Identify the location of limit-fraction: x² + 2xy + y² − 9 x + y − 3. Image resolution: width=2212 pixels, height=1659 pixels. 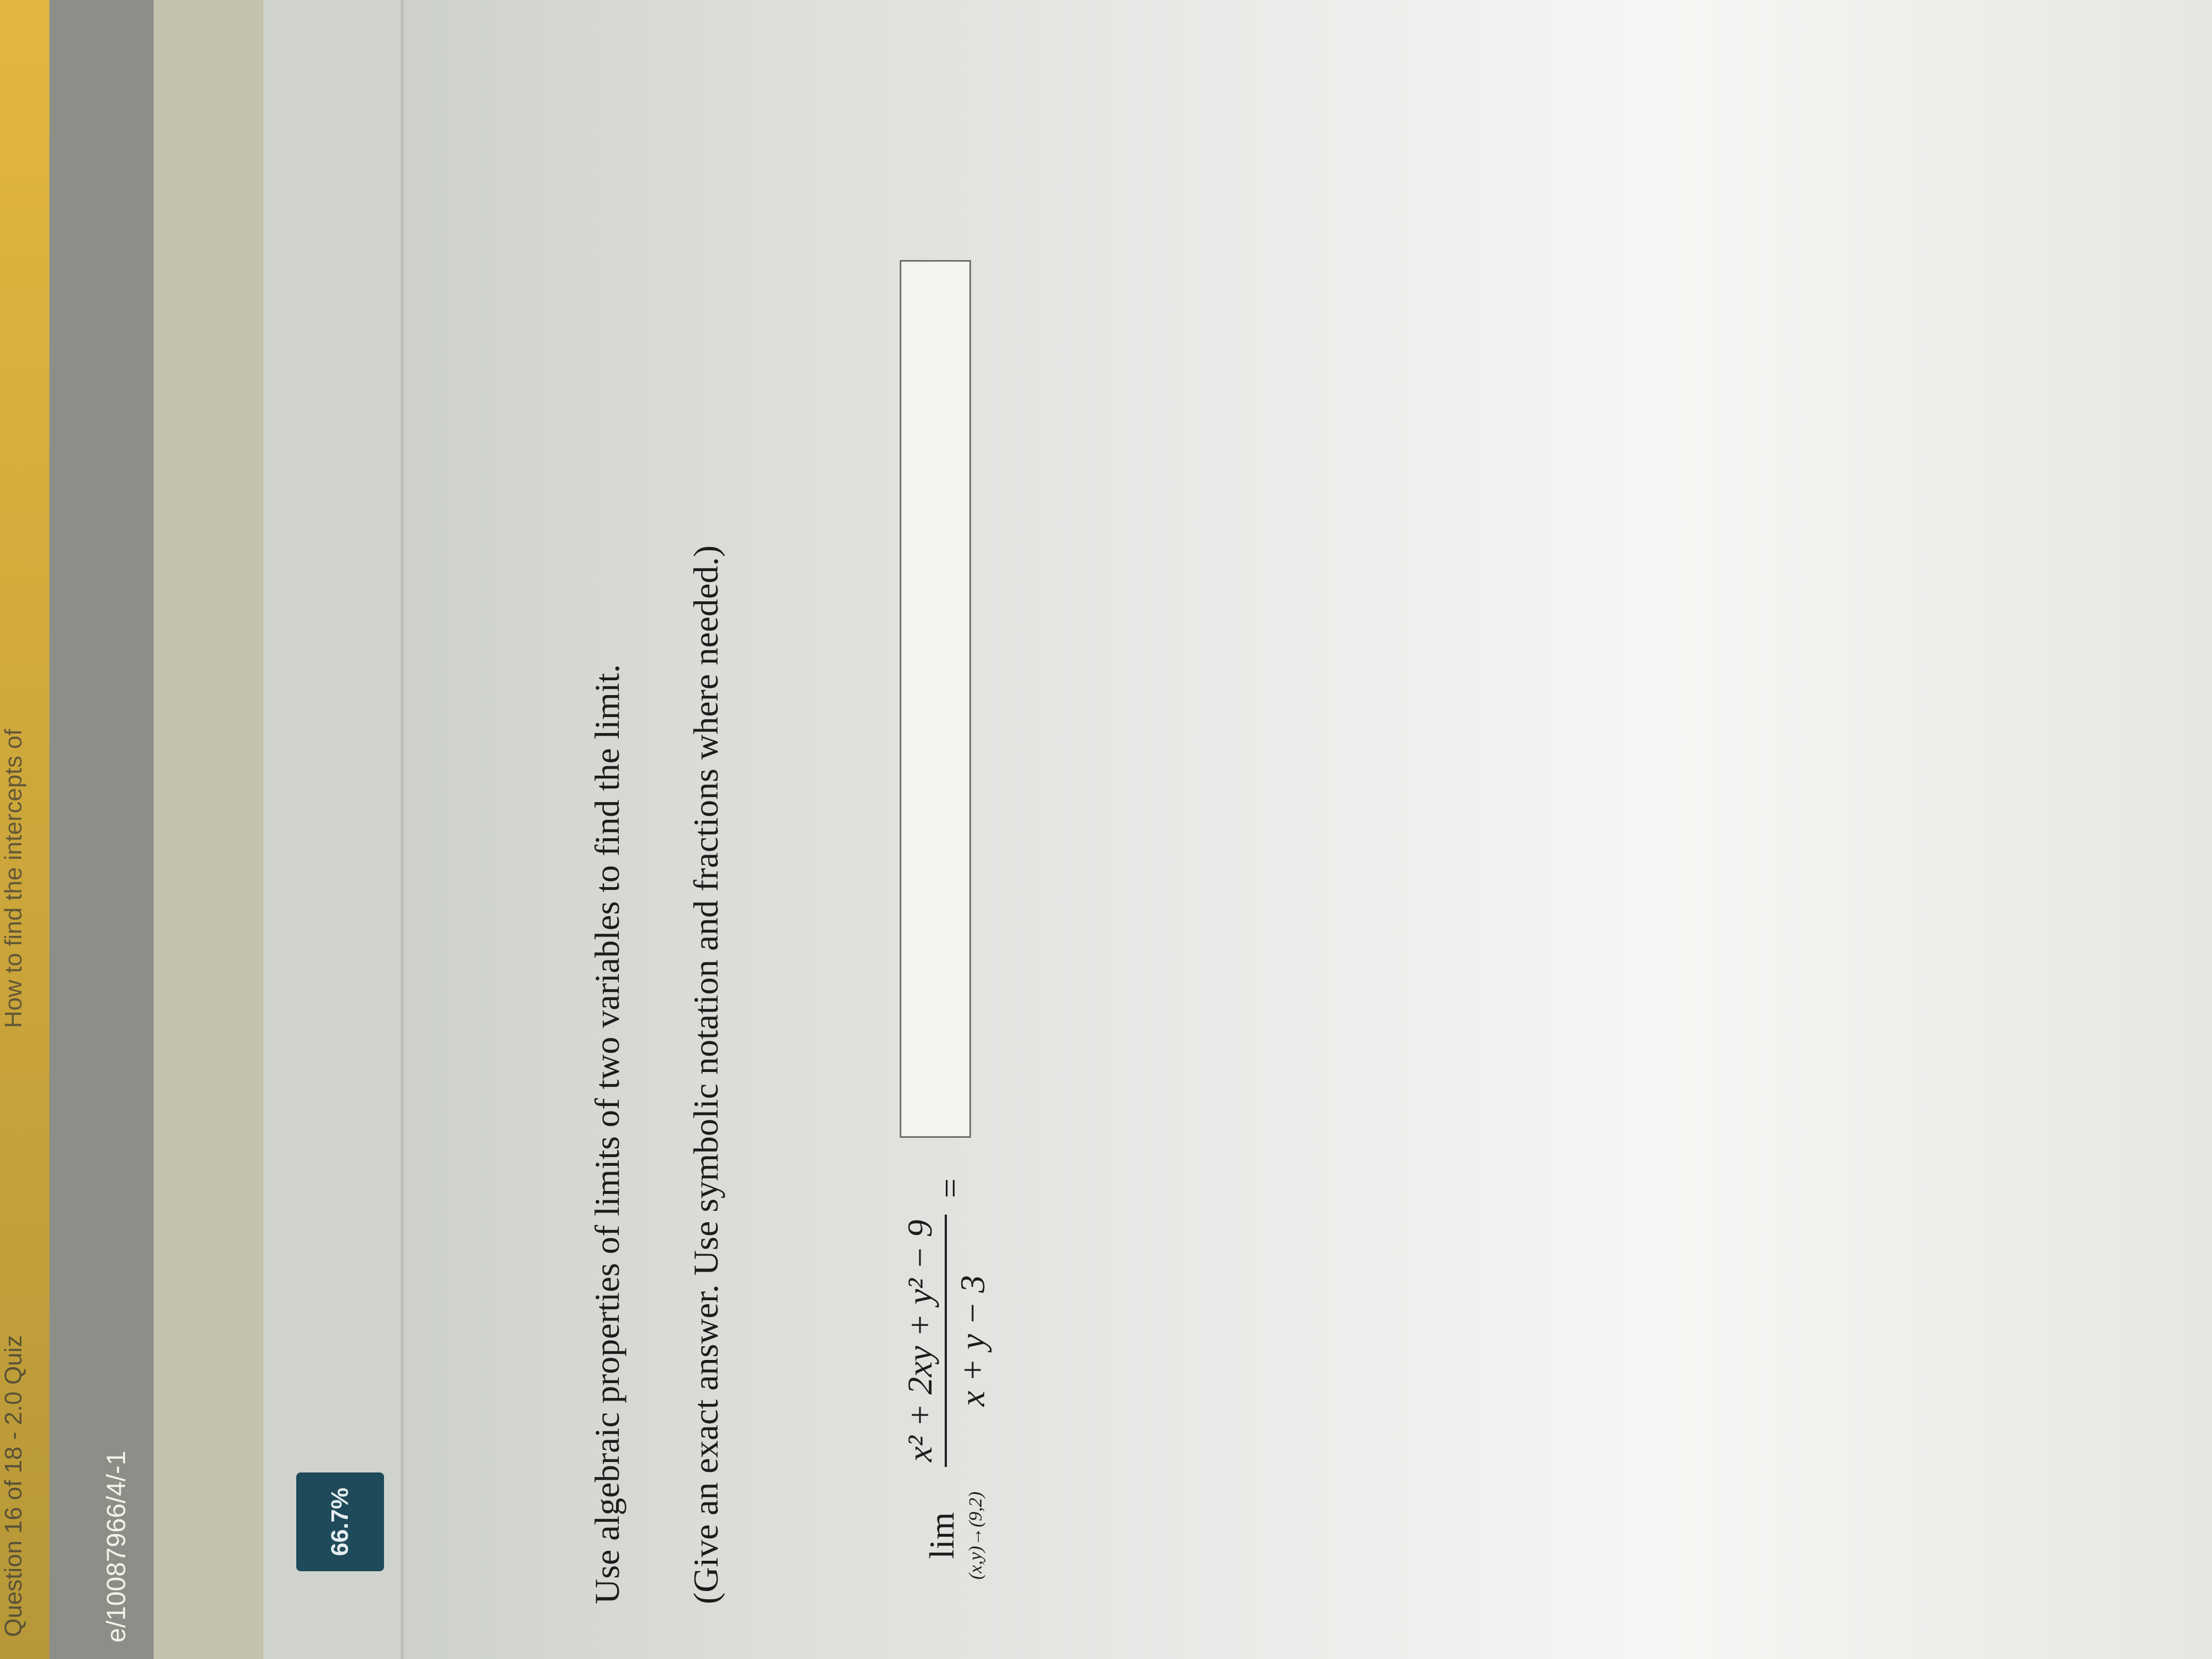
(947, 1341).